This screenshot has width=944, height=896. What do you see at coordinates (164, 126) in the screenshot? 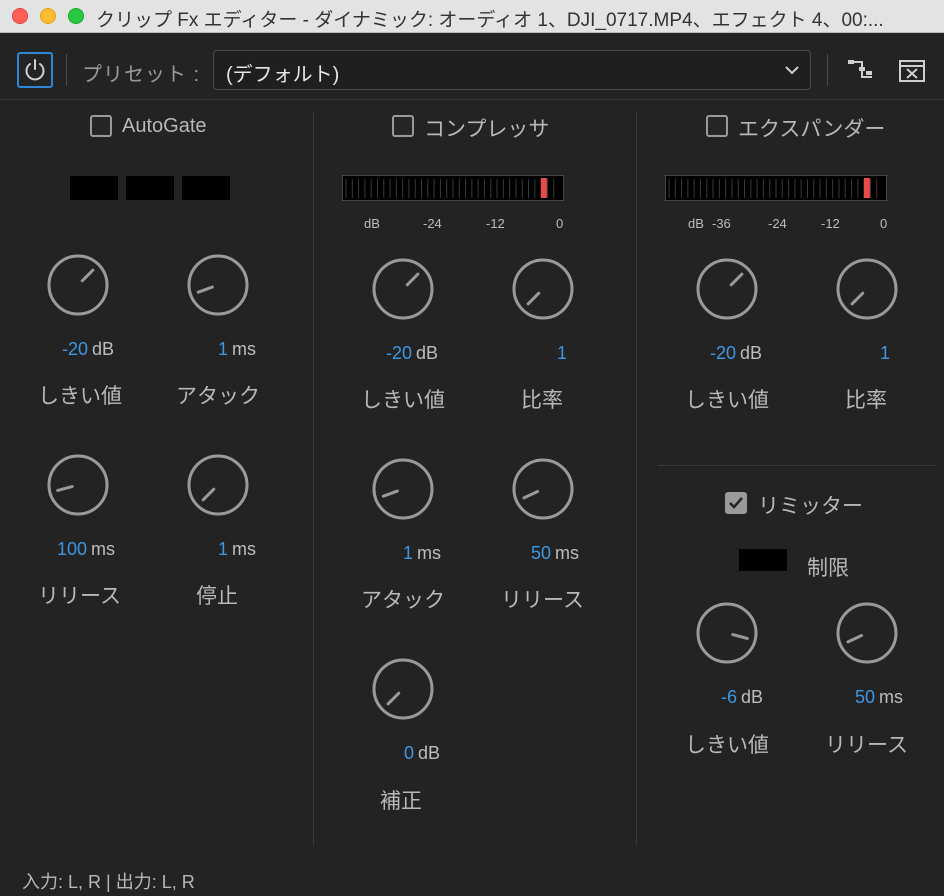
I see `autogate-label: AutoGate` at bounding box center [164, 126].